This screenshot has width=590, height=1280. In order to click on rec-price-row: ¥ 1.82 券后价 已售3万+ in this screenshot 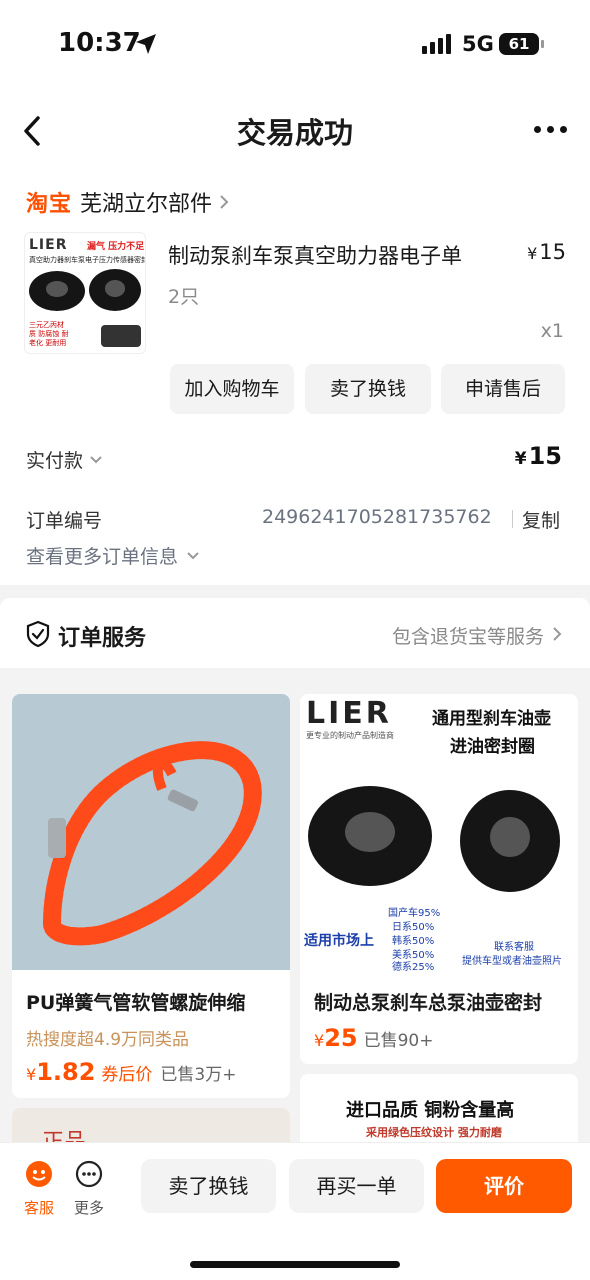, I will do `click(131, 1072)`.